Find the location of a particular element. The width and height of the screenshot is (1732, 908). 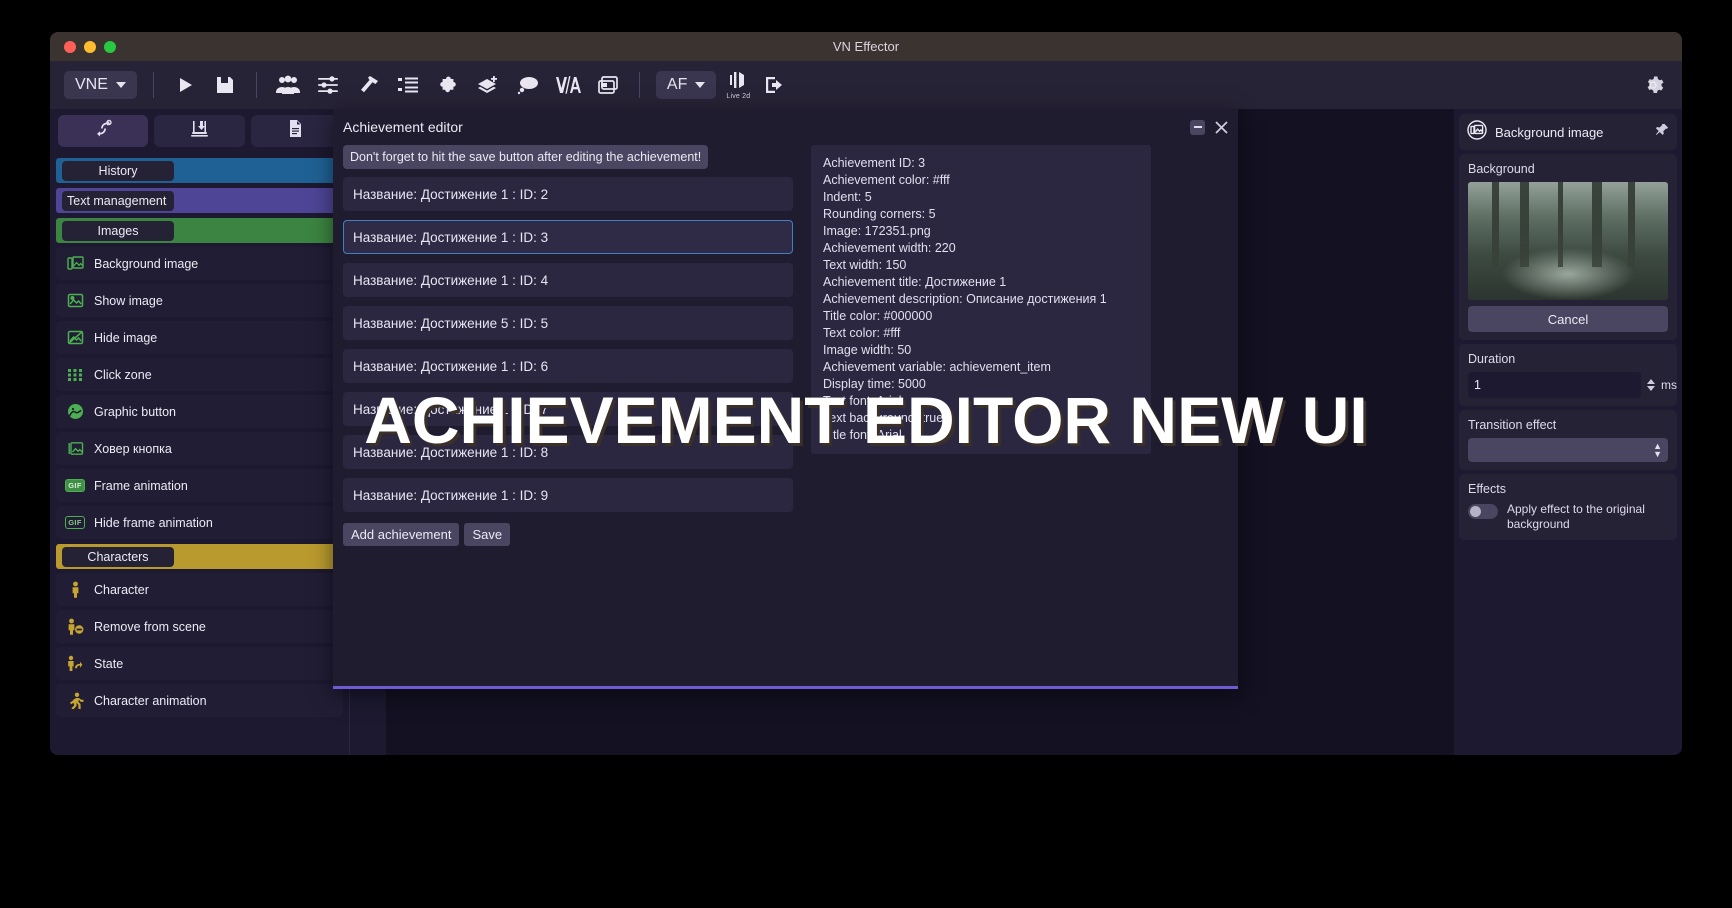

achievement-detail-line: Achievement color: #fff is located at coordinates (886, 180).